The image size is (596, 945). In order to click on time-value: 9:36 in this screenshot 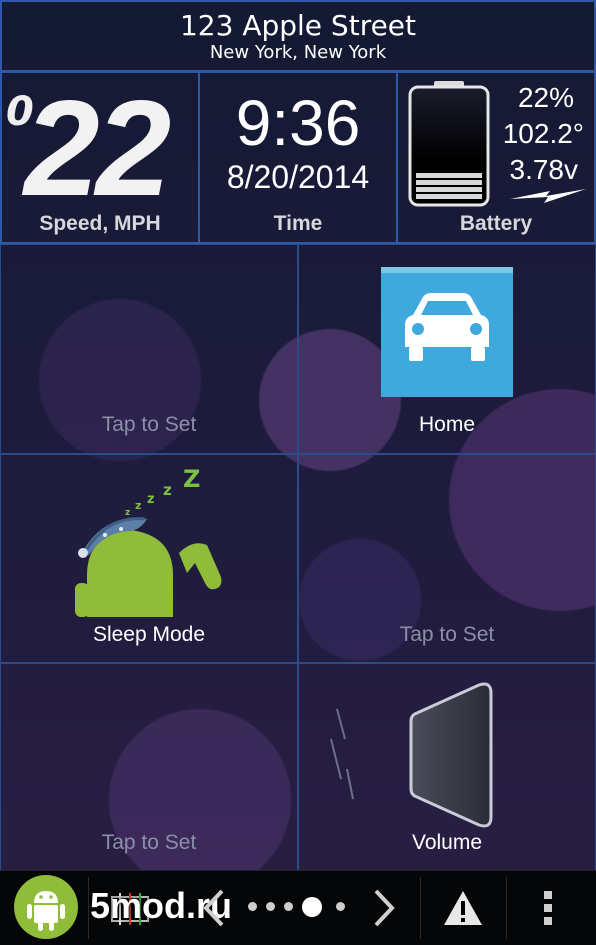, I will do `click(298, 123)`.